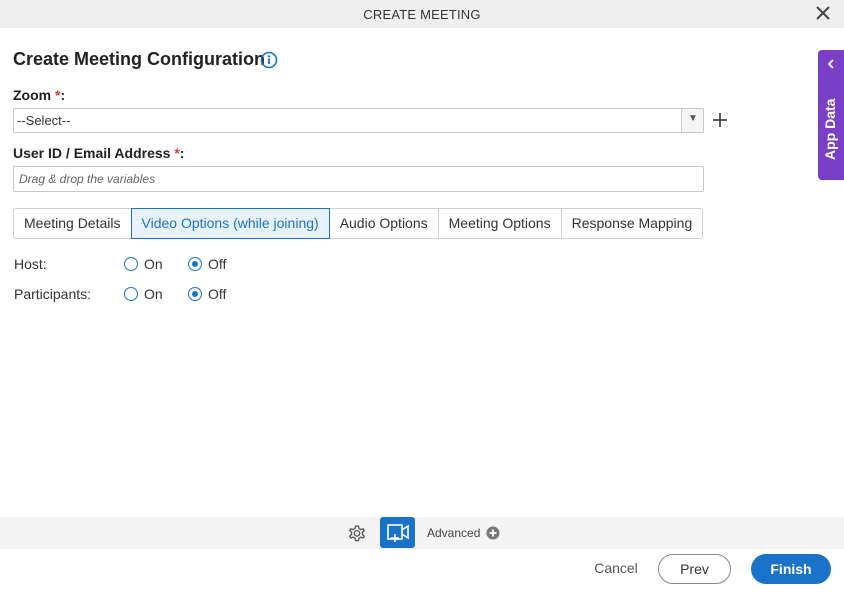 This screenshot has height=594, width=844. Describe the element at coordinates (791, 569) in the screenshot. I see `finish-button: Finish` at that location.